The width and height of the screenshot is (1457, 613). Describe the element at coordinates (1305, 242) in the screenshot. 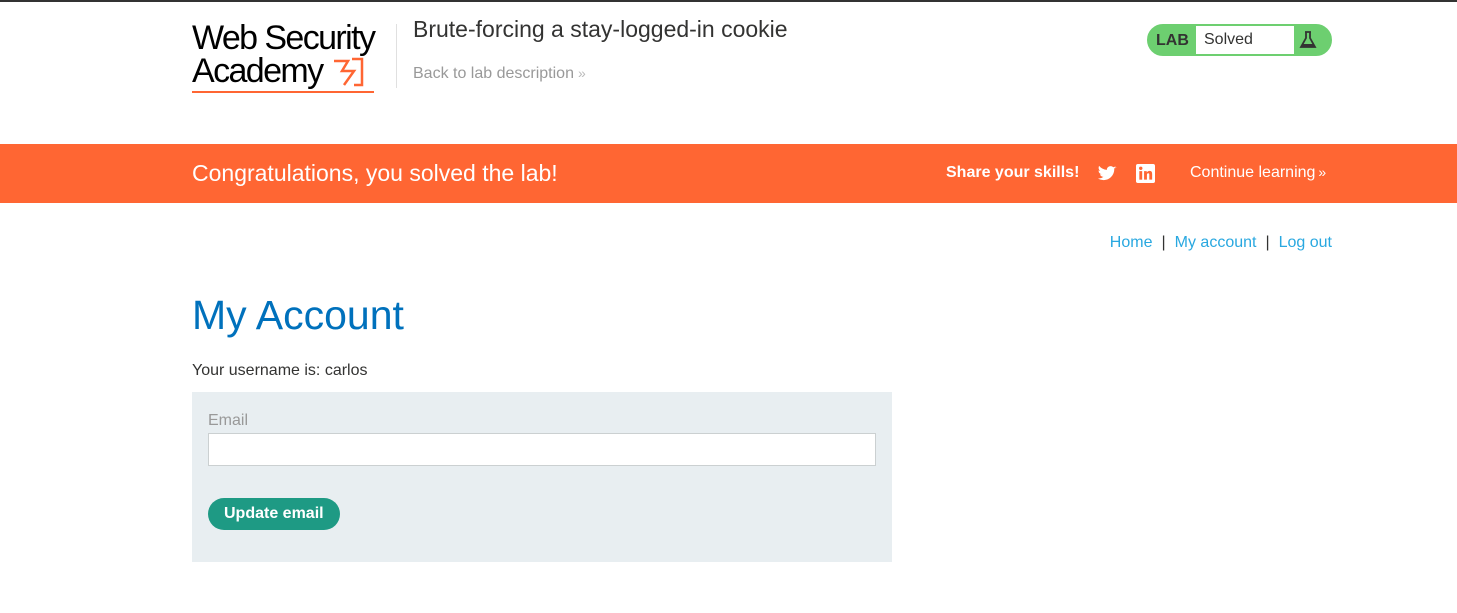

I see `nav-log-out-link: Log out` at that location.